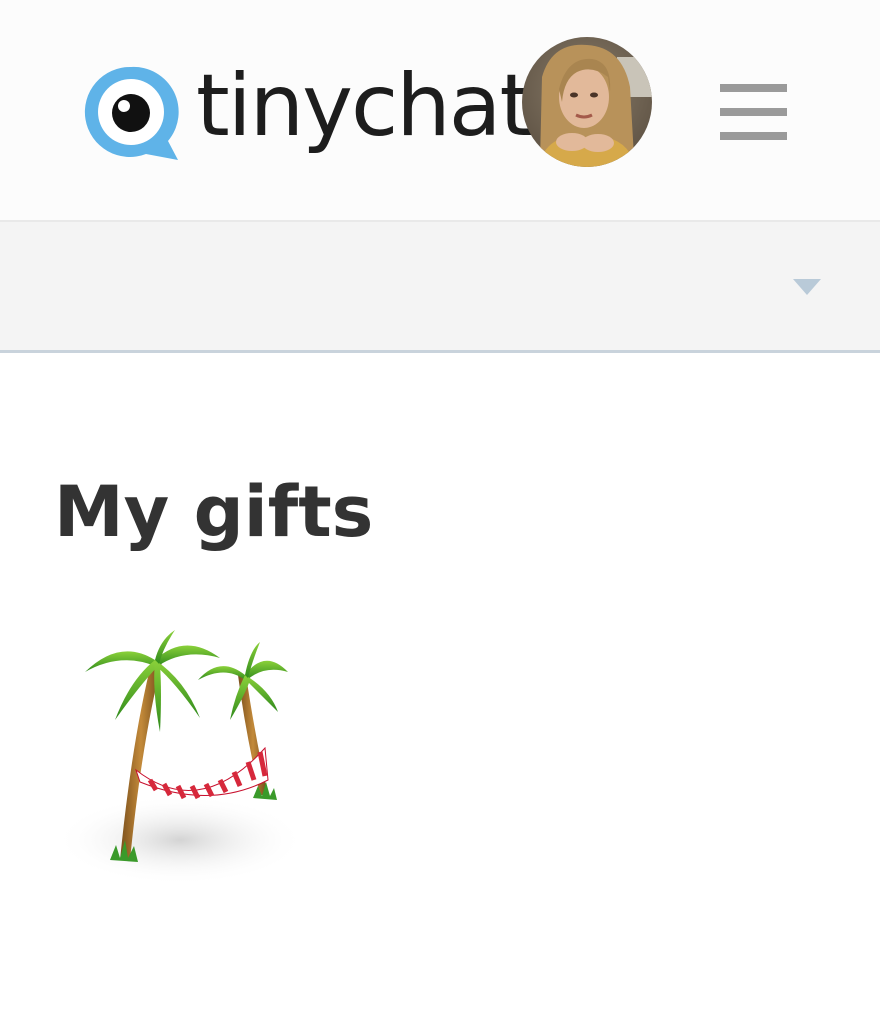 The image size is (880, 1024). What do you see at coordinates (182, 757) in the screenshot?
I see `palm-trees-hammock-icon` at bounding box center [182, 757].